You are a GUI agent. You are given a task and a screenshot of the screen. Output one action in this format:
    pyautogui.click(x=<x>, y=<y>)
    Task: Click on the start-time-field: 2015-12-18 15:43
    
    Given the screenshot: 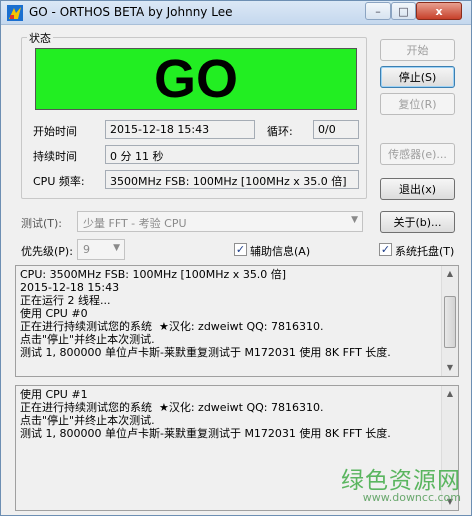 What is the action you would take?
    pyautogui.click(x=180, y=129)
    